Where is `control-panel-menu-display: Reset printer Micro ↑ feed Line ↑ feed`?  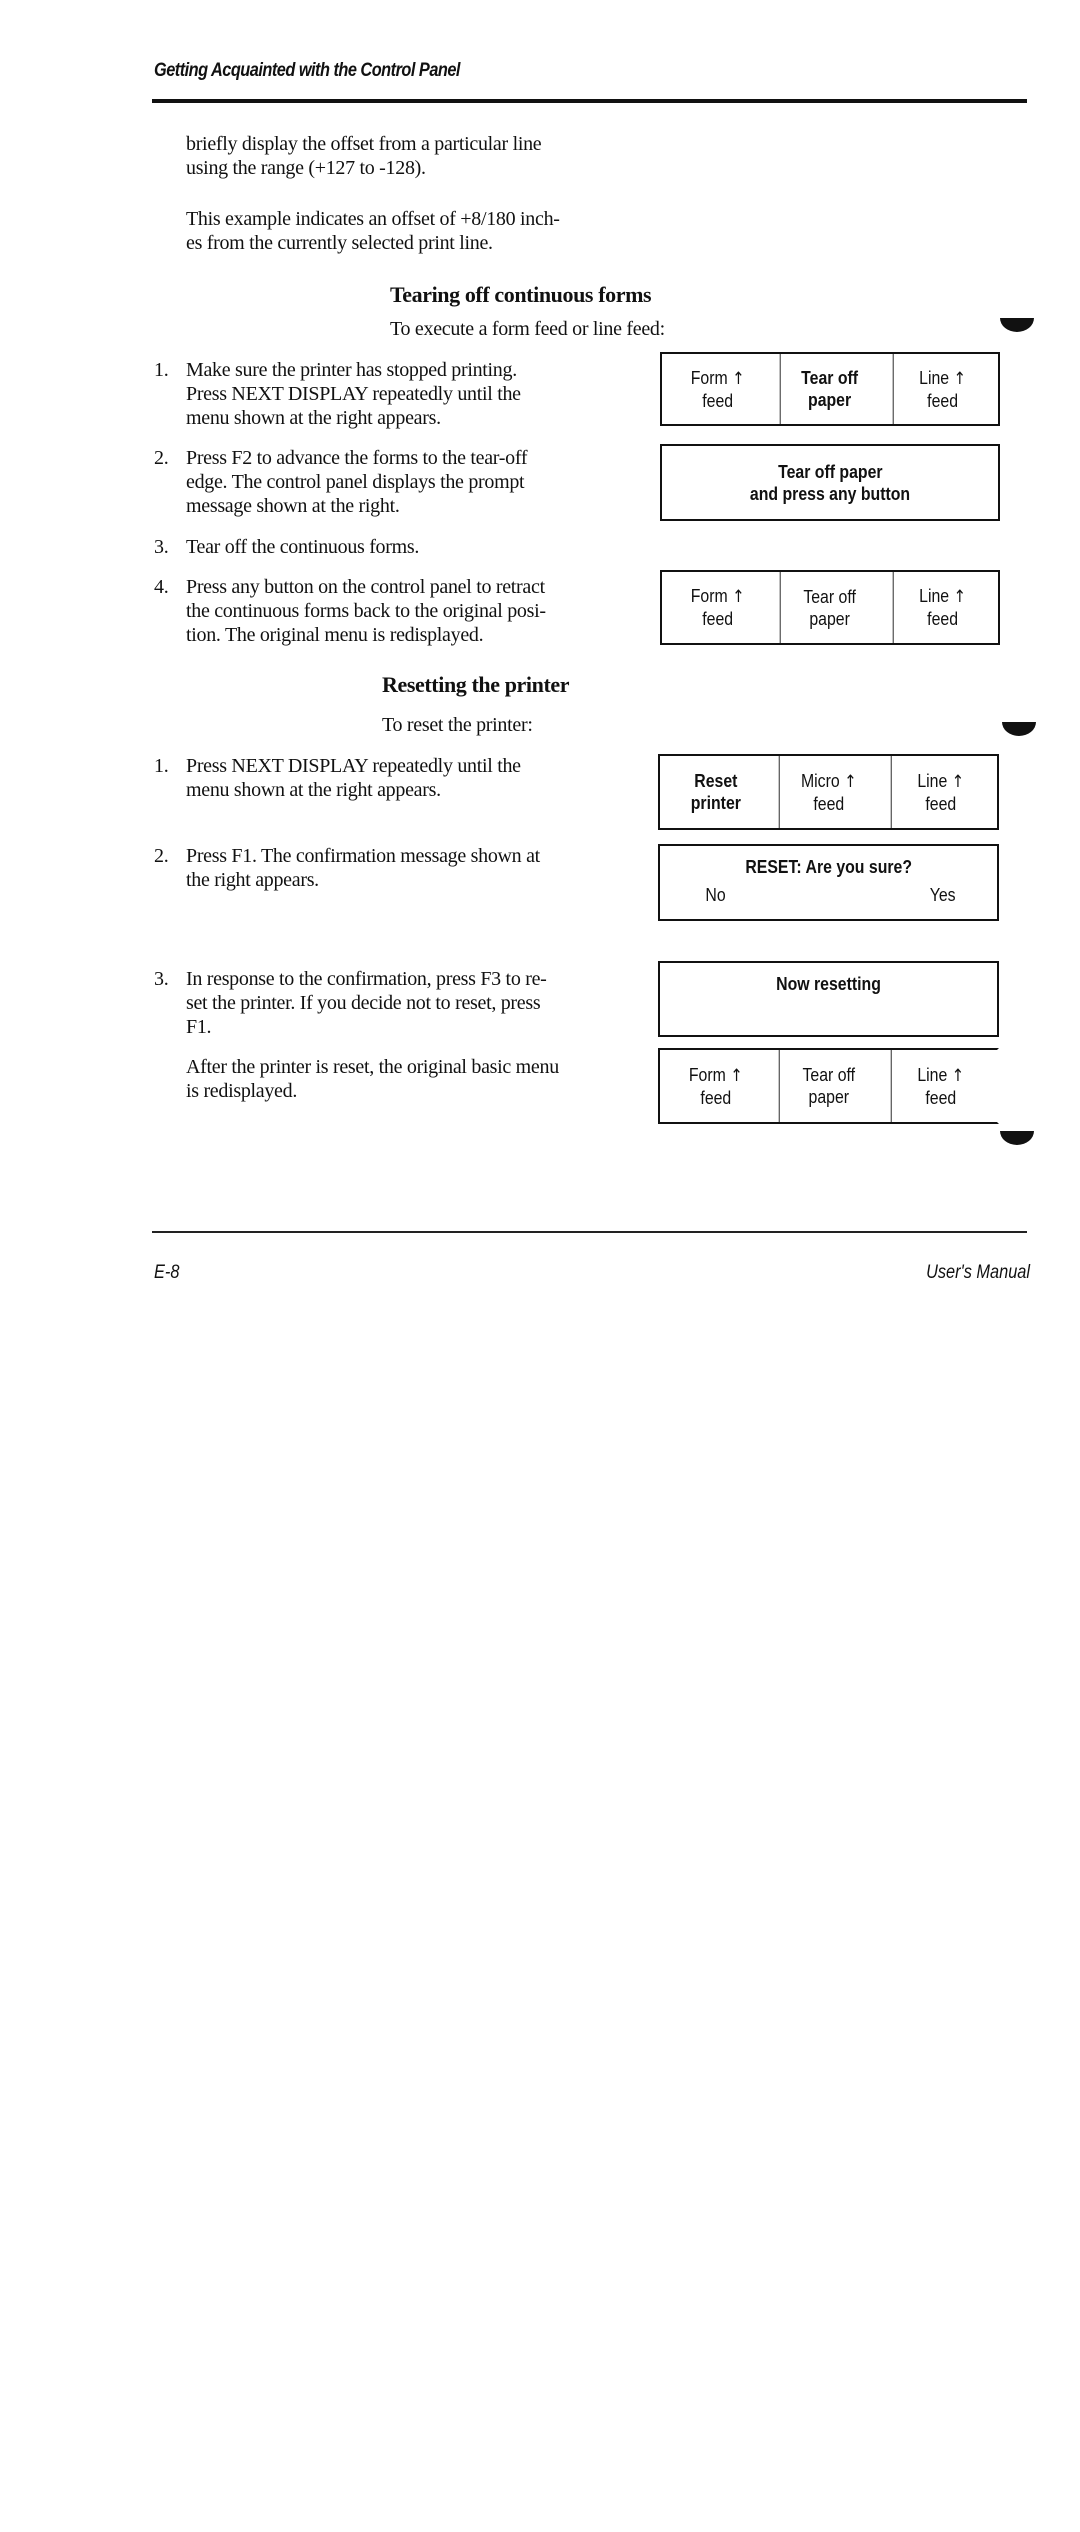 control-panel-menu-display: Reset printer Micro ↑ feed Line ↑ feed is located at coordinates (828, 792).